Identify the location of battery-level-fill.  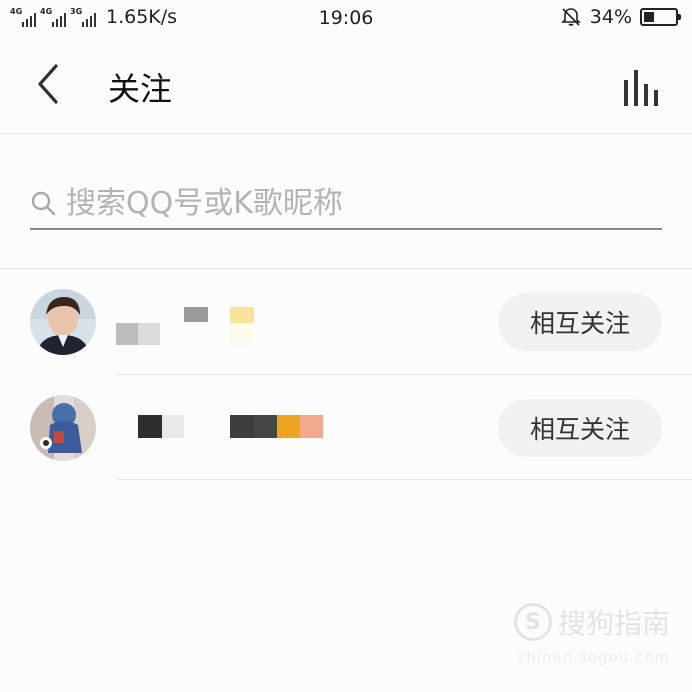
(649, 17).